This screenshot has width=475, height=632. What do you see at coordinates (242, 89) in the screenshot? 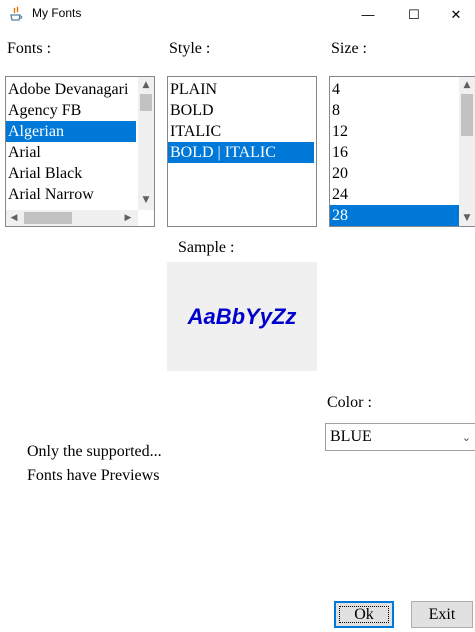
I see `style-item-plain: PLAIN` at bounding box center [242, 89].